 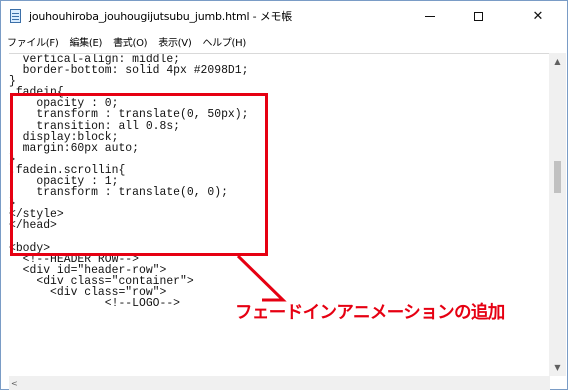 What do you see at coordinates (85, 41) in the screenshot?
I see `menu-edit: 編集(E)` at bounding box center [85, 41].